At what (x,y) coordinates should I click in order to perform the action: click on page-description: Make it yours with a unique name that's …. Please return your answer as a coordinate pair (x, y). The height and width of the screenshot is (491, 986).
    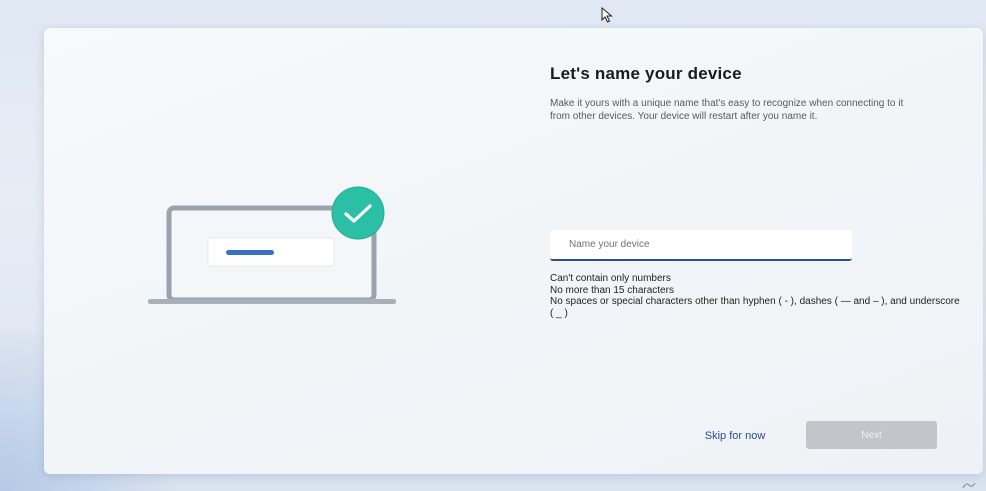
    Looking at the image, I should click on (727, 110).